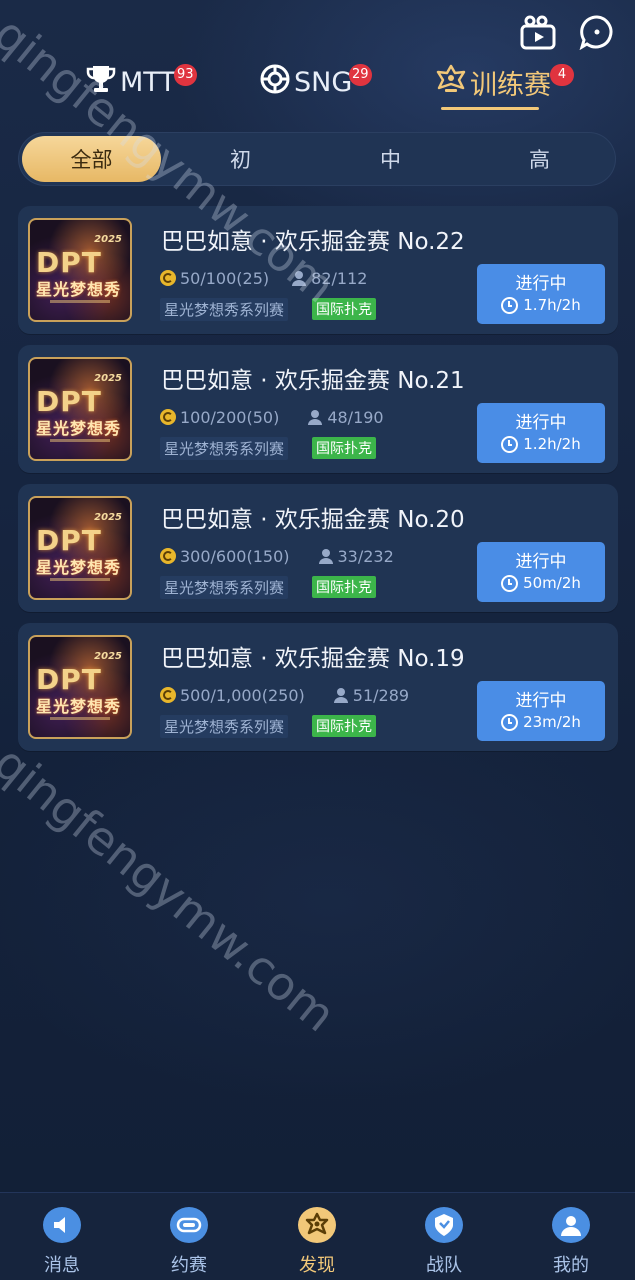 The height and width of the screenshot is (1280, 635). What do you see at coordinates (225, 278) in the screenshot?
I see `blinds-value: 50/100(25)` at bounding box center [225, 278].